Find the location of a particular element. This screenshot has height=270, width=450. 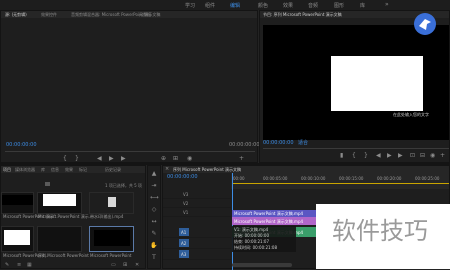

fit-dropdown: 适合 is located at coordinates (303, 143).